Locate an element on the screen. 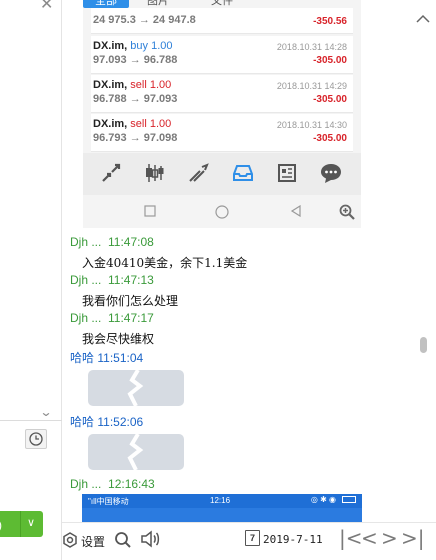  message-header: Djh ... 11:47:17 is located at coordinates (112, 318).